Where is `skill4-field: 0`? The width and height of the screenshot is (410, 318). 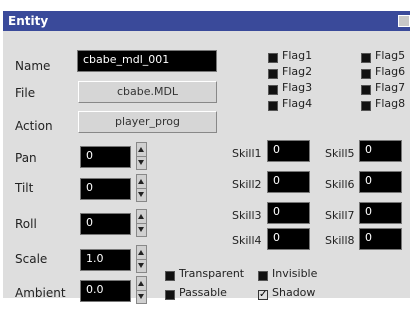
skill4-field: 0 is located at coordinates (288, 239).